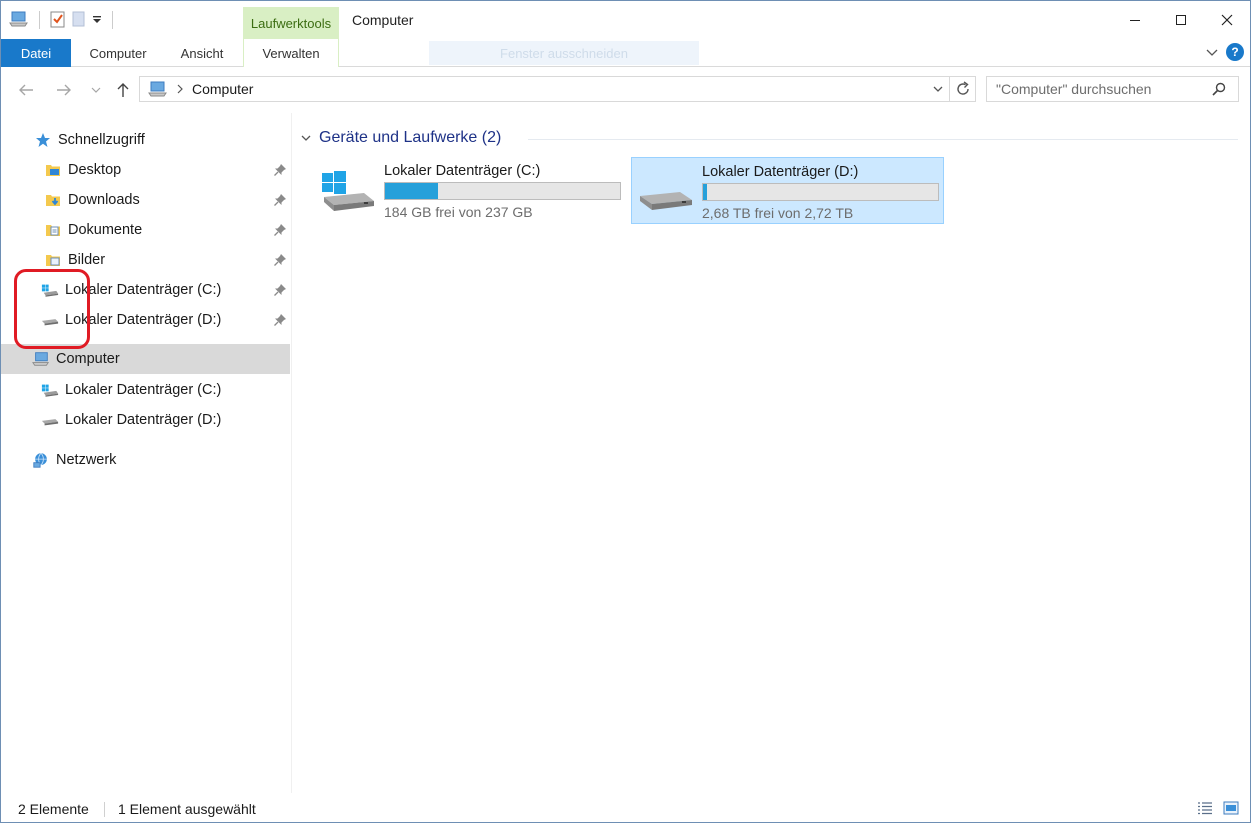  What do you see at coordinates (145, 200) in the screenshot?
I see `nav-item-downloads: Downloads` at bounding box center [145, 200].